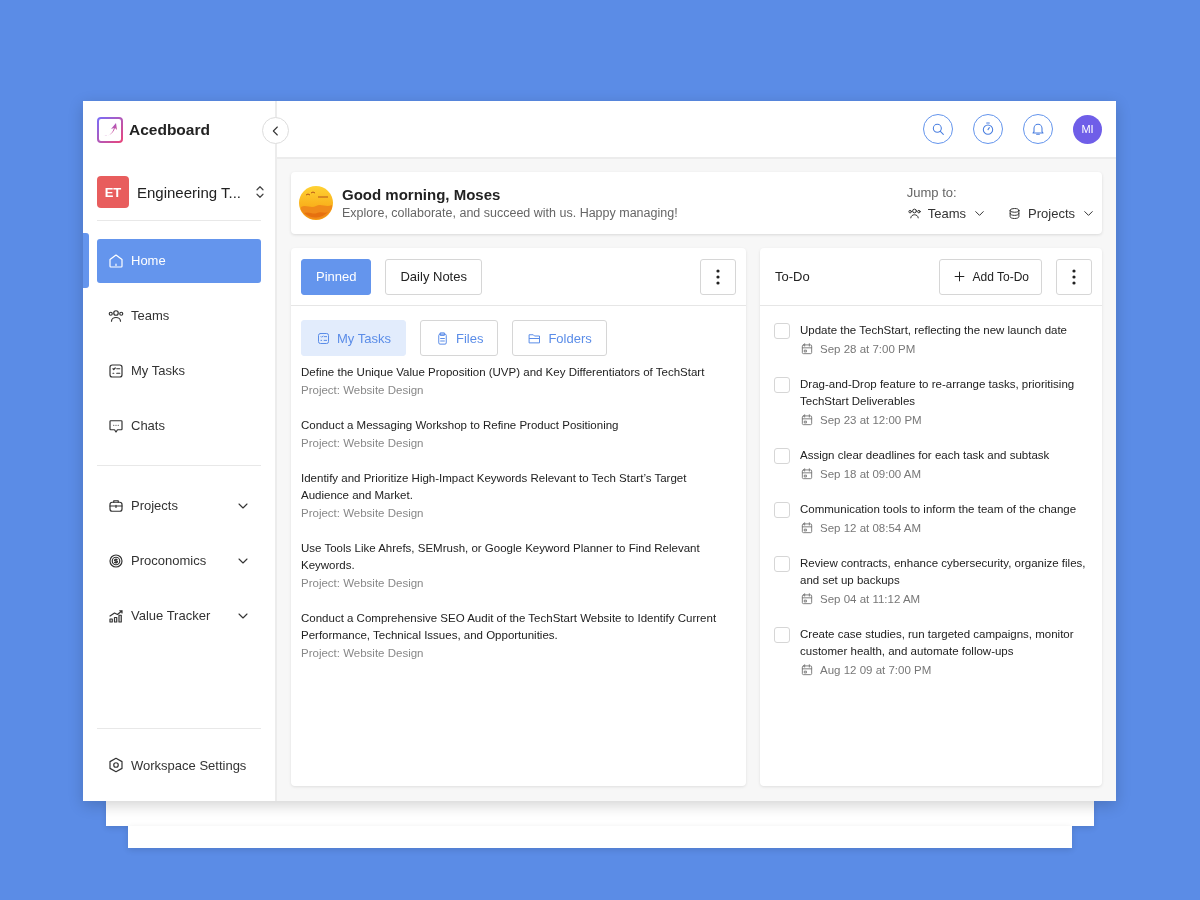 Image resolution: width=1200 pixels, height=900 pixels. What do you see at coordinates (938, 393) in the screenshot?
I see `todo-text: Drag-and-Drop feature to re-arrange tasks, prioritising TechStart Deliverables` at bounding box center [938, 393].